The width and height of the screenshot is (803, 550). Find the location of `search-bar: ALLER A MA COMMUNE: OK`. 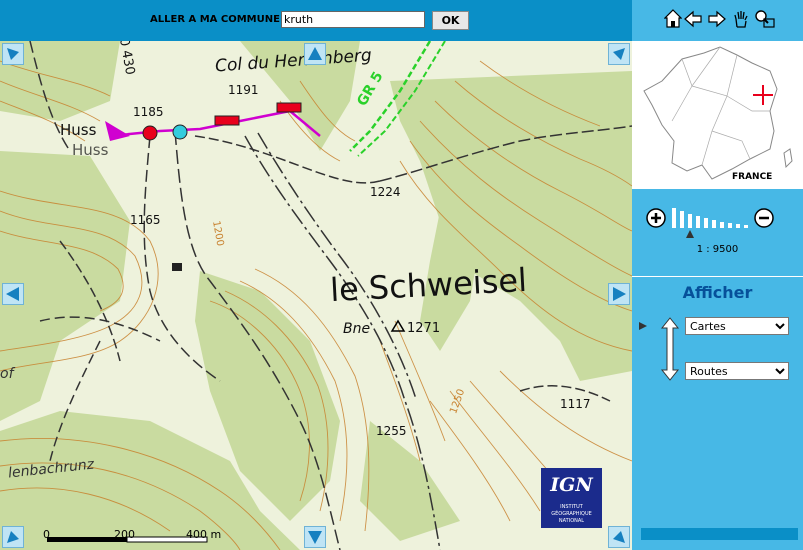

search-bar: ALLER A MA COMMUNE: OK is located at coordinates (316, 20).